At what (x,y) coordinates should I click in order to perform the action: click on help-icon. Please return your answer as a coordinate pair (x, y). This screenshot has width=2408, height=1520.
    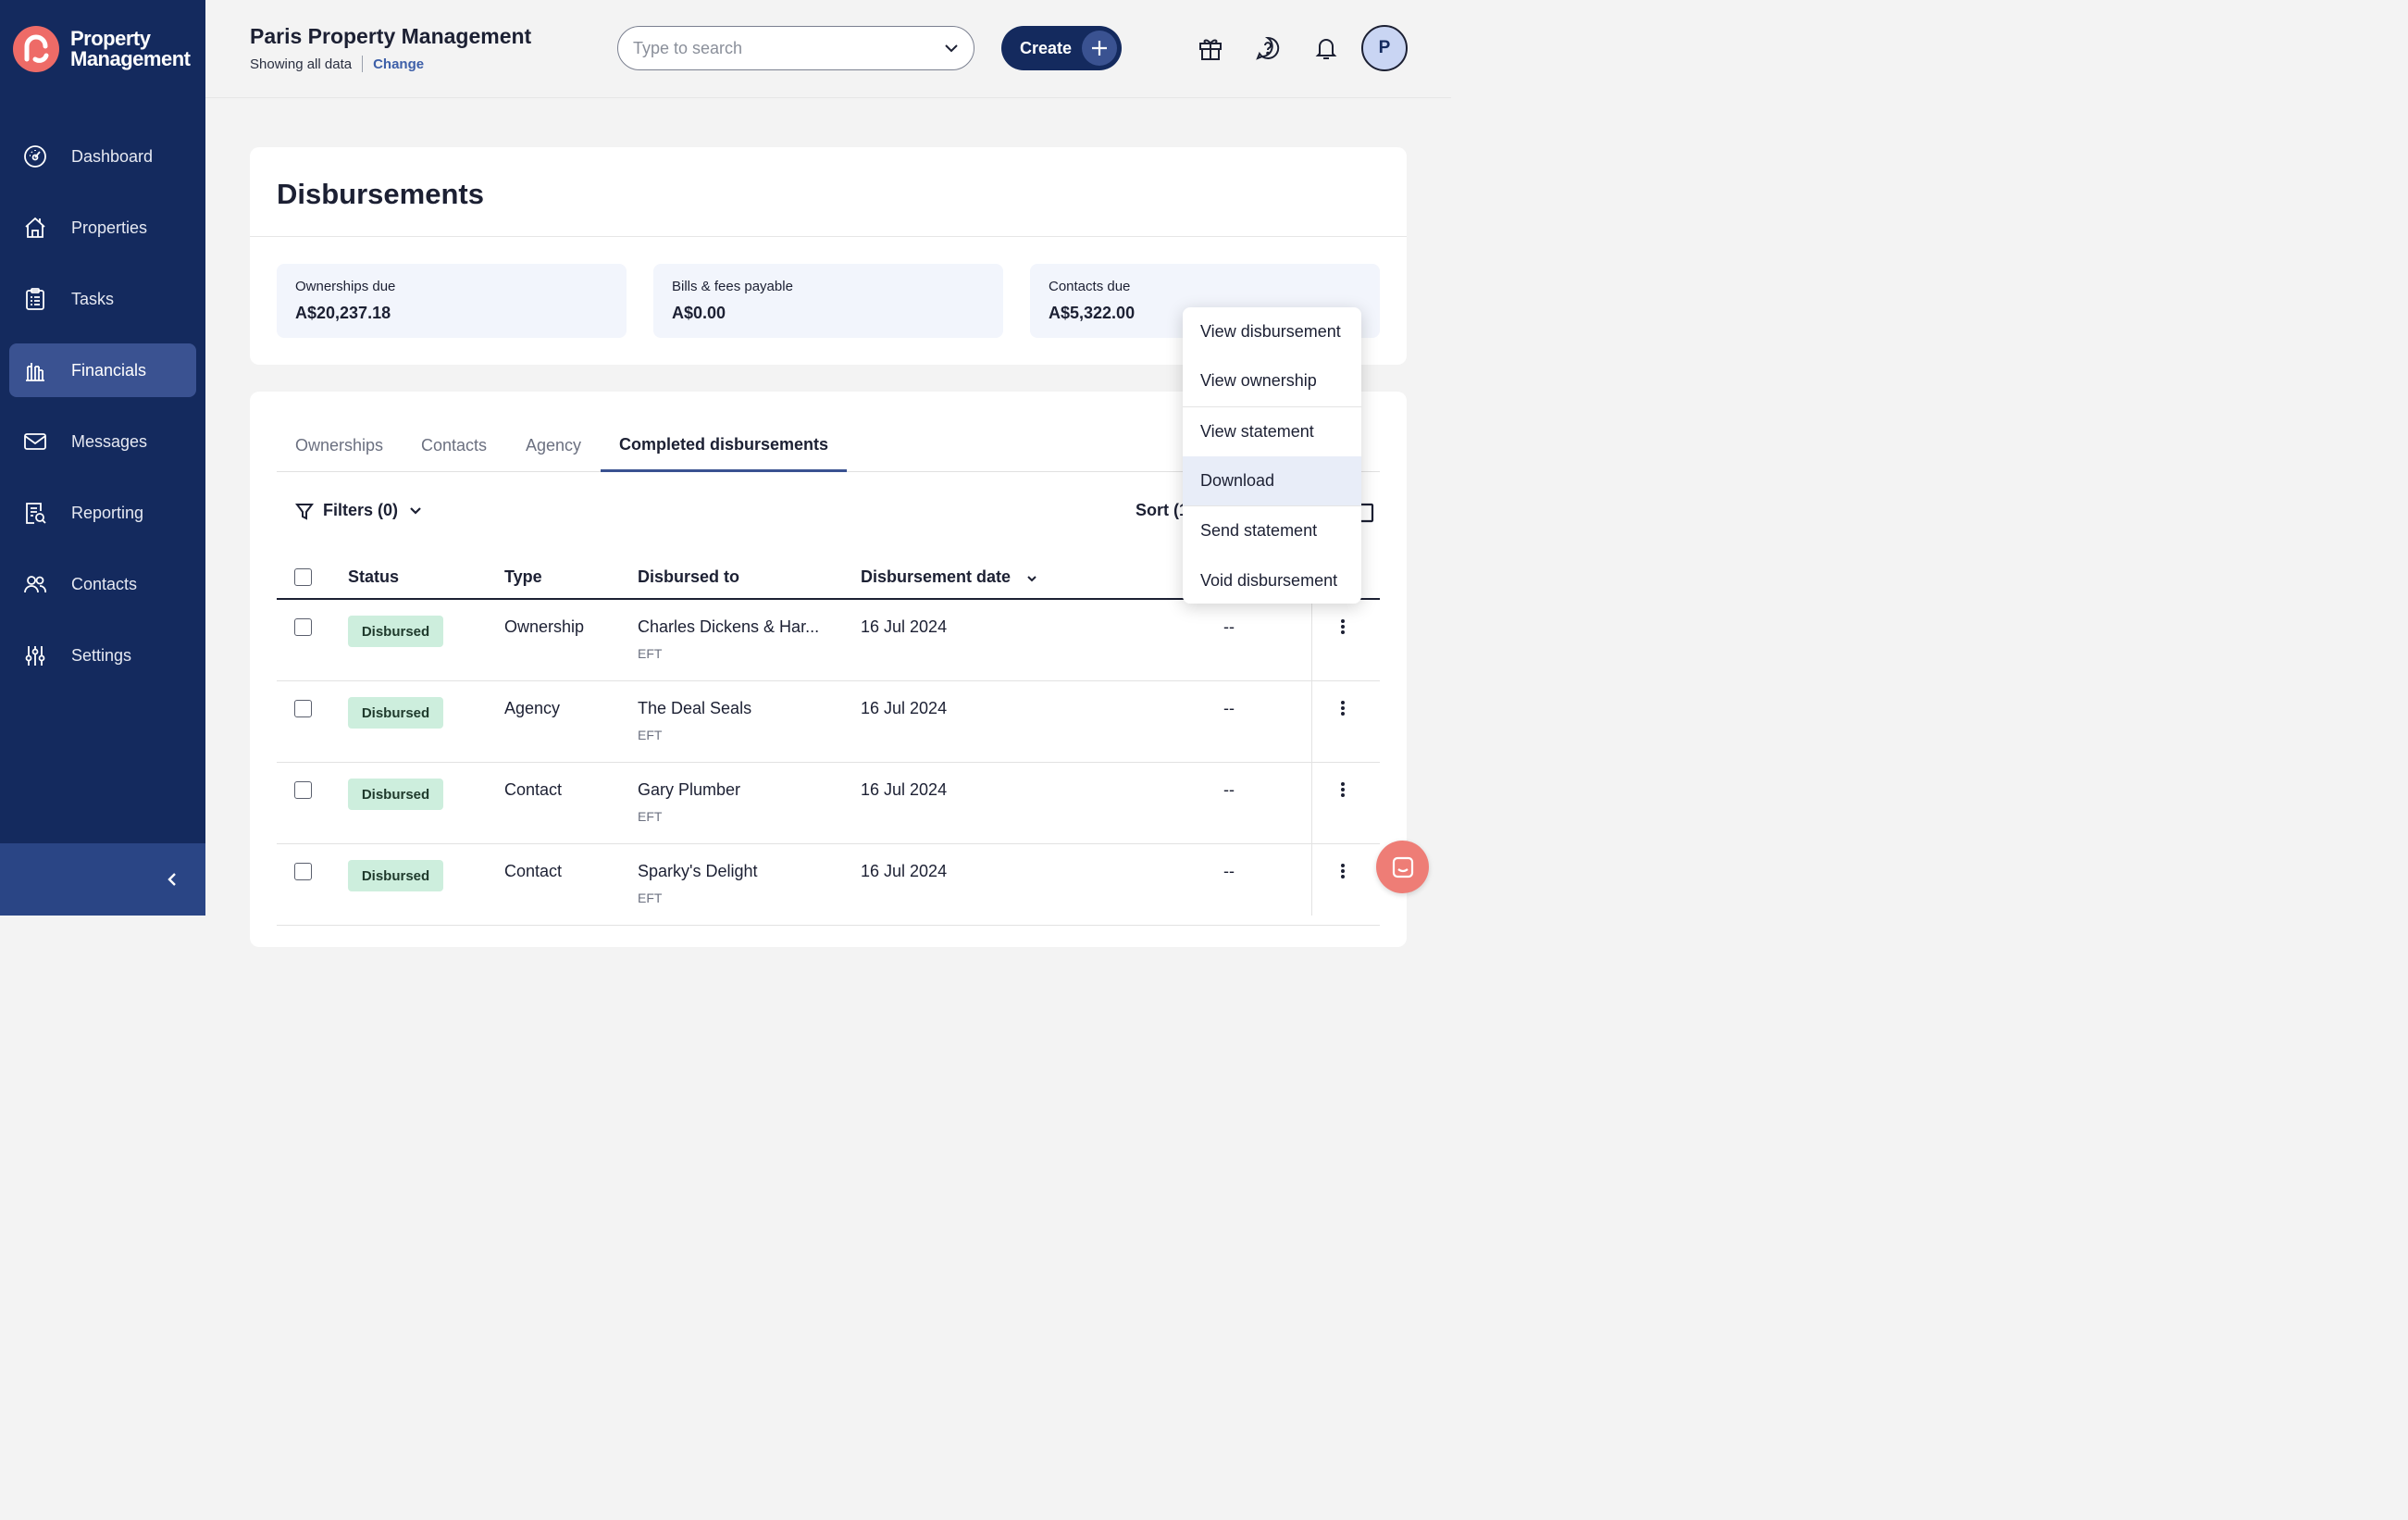
    Looking at the image, I should click on (1268, 48).